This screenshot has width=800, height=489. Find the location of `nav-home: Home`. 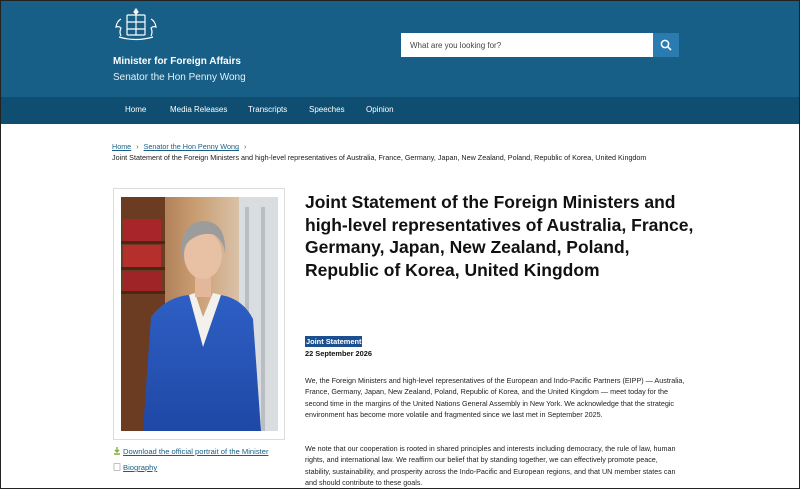

nav-home: Home is located at coordinates (135, 109).